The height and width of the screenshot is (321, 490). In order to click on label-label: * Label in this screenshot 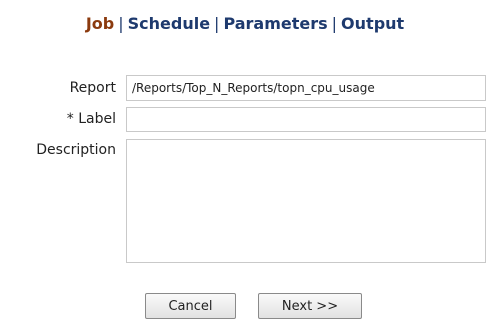, I will do `click(91, 119)`.